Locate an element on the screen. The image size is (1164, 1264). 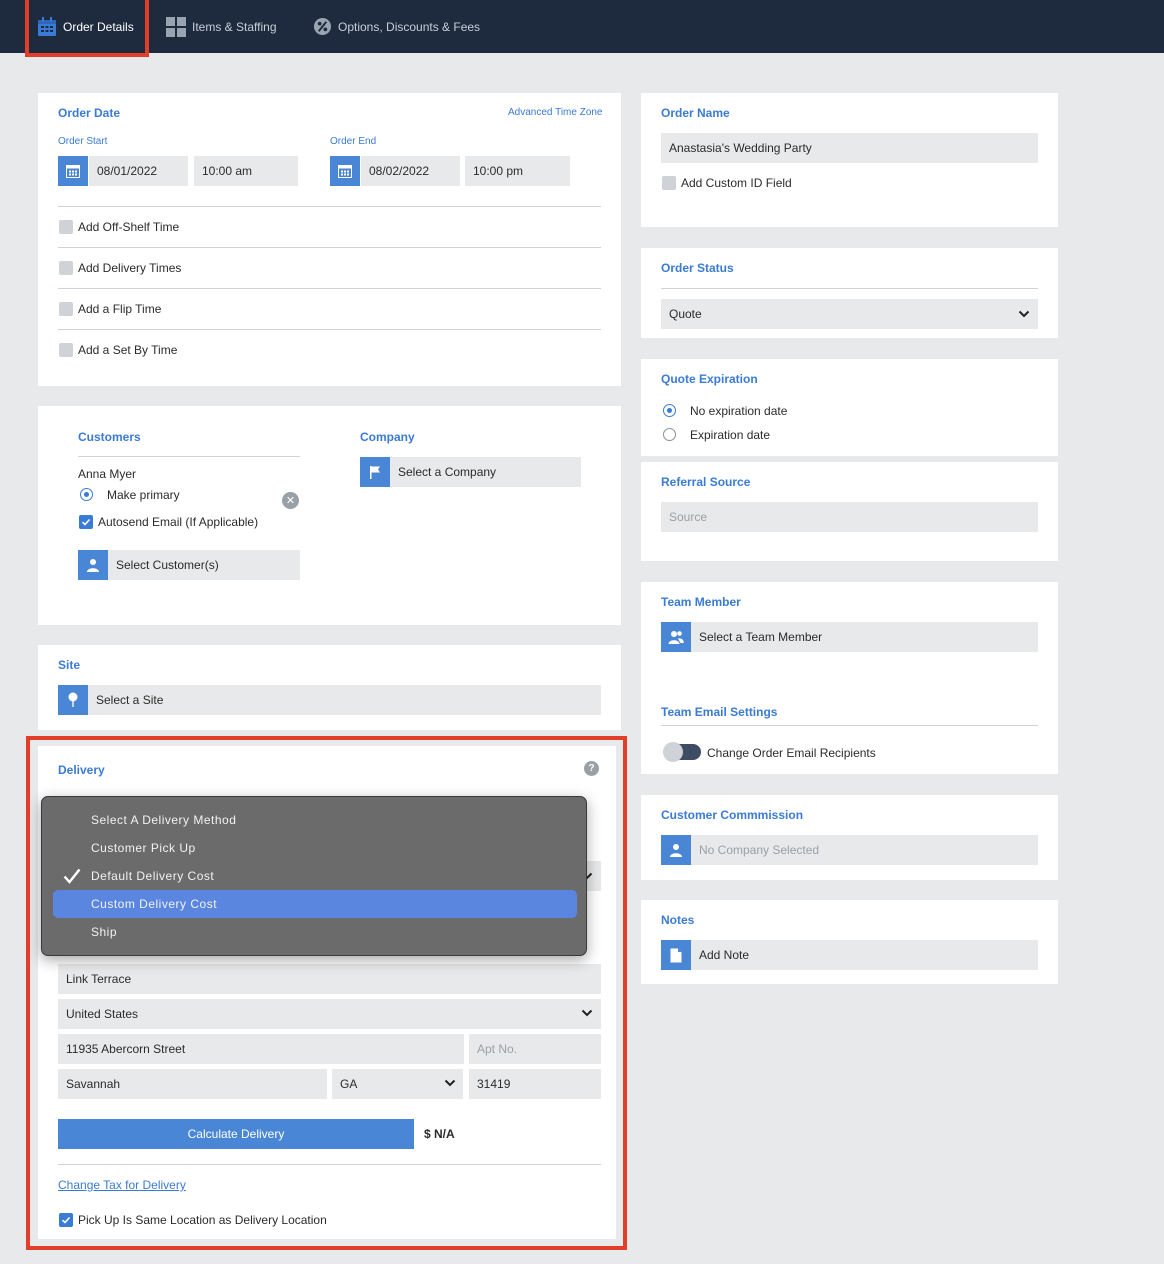
order-date-title: Order Date is located at coordinates (89, 113).